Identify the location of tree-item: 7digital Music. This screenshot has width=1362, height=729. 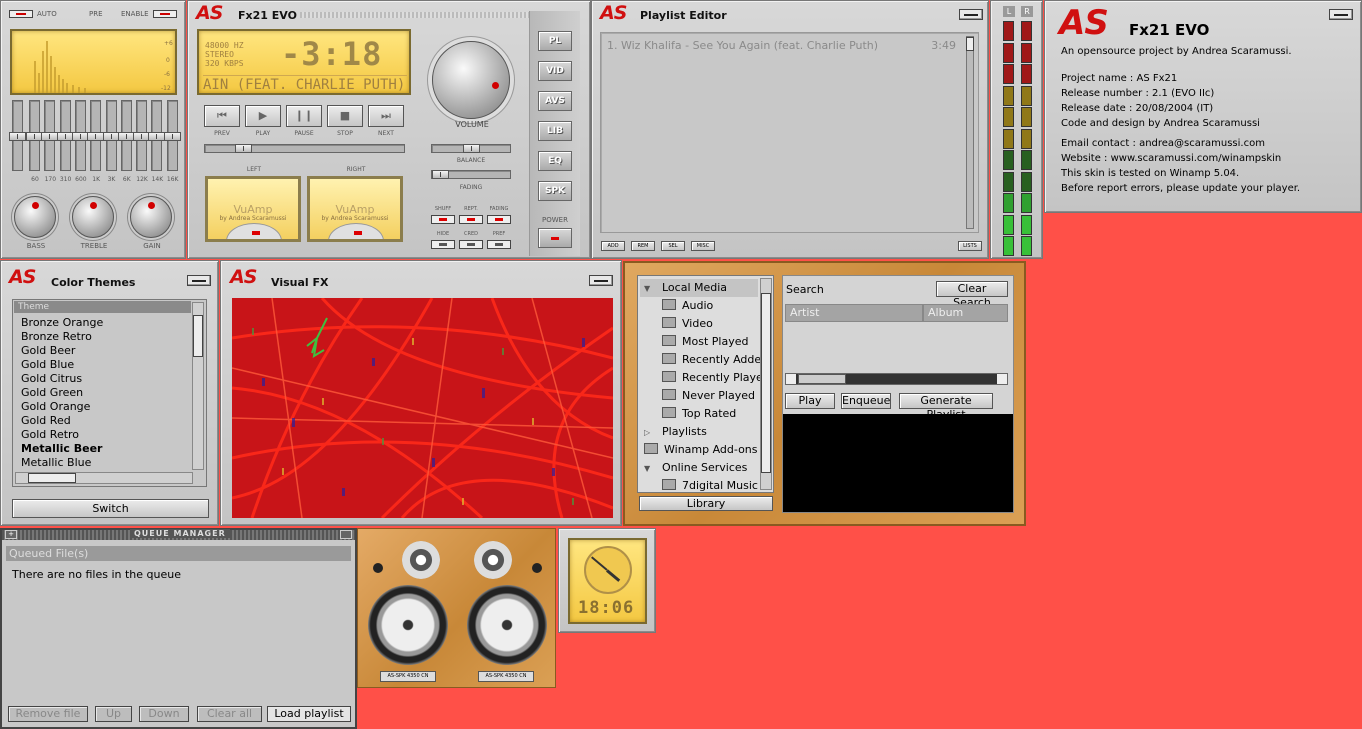
(699, 486).